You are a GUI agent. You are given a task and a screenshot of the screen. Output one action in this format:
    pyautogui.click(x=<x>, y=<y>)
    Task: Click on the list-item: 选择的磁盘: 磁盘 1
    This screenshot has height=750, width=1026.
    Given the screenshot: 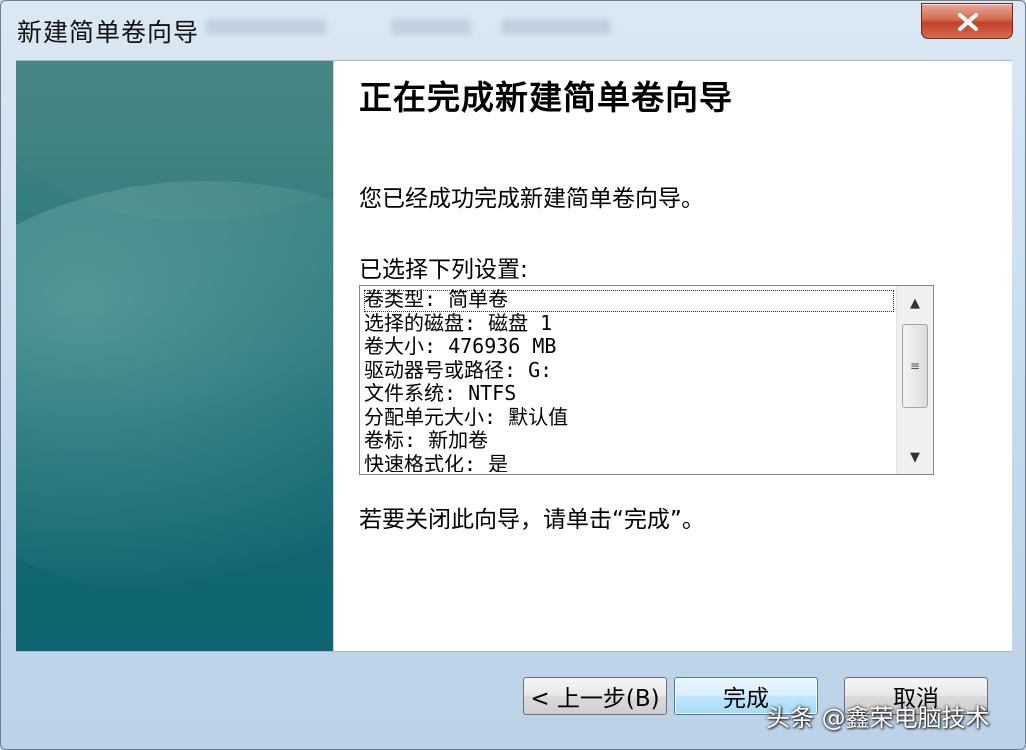 What is the action you would take?
    pyautogui.click(x=458, y=322)
    